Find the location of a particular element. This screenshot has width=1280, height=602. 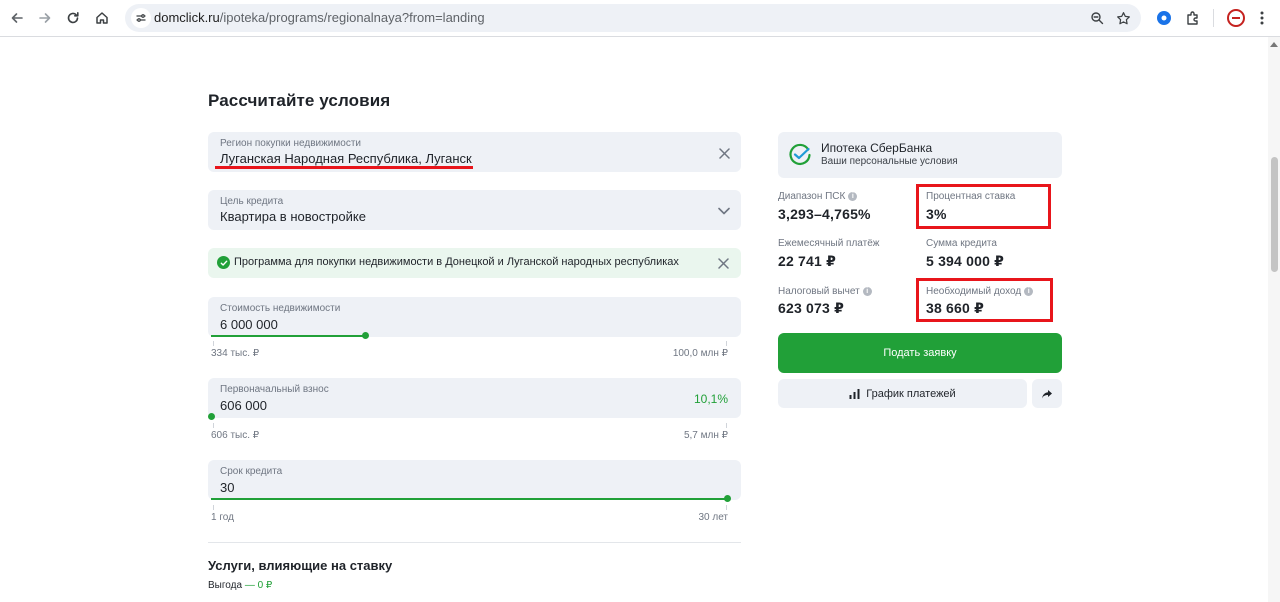

down-payment-percent: 10,1% is located at coordinates (710, 399).